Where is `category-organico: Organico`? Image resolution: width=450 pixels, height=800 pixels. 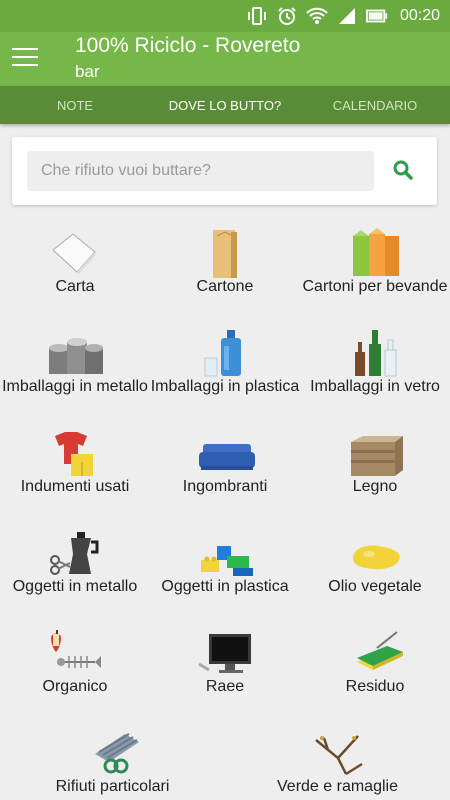
category-organico: Organico is located at coordinates (75, 672).